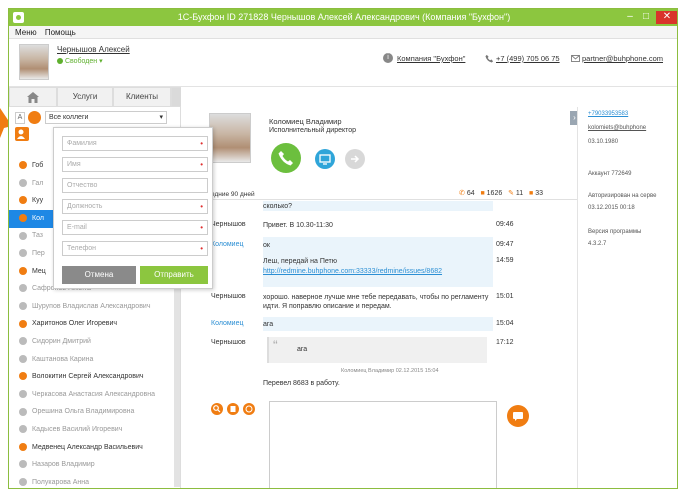 The width and height of the screenshot is (679, 489). What do you see at coordinates (91, 342) in the screenshot?
I see `contact-list-item: Сидорин Дмитрий` at bounding box center [91, 342].